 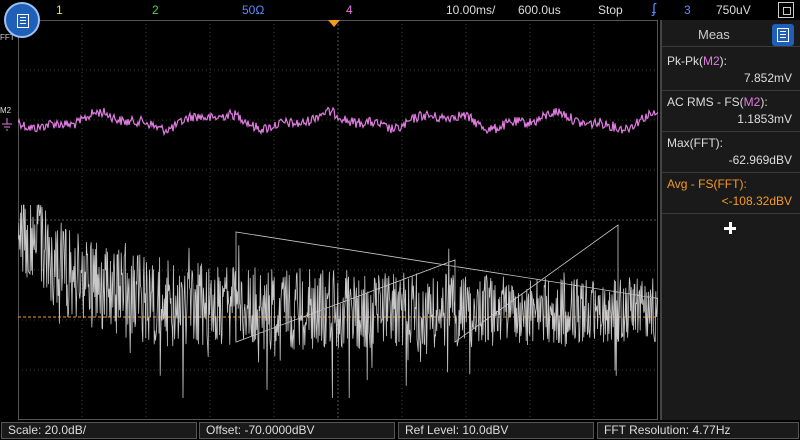 I want to click on meas-item-max-fft: Max(FFT): -62.969dBV, so click(x=731, y=152).